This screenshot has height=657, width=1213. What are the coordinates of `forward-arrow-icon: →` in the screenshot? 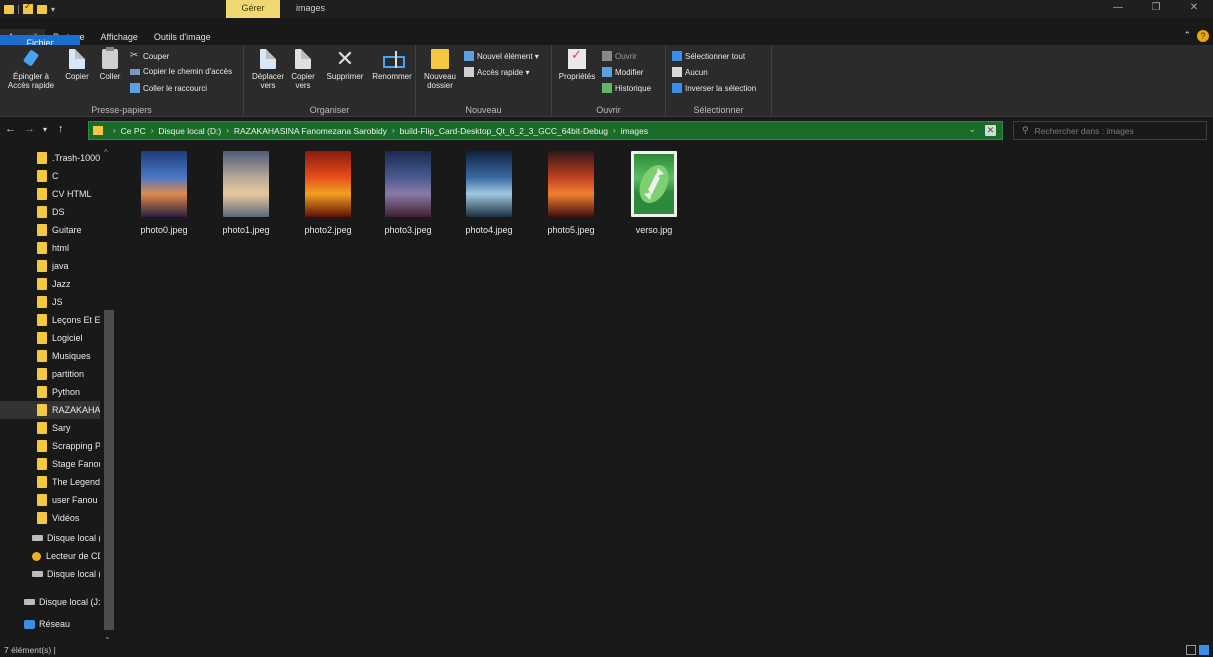 It's located at (29, 129).